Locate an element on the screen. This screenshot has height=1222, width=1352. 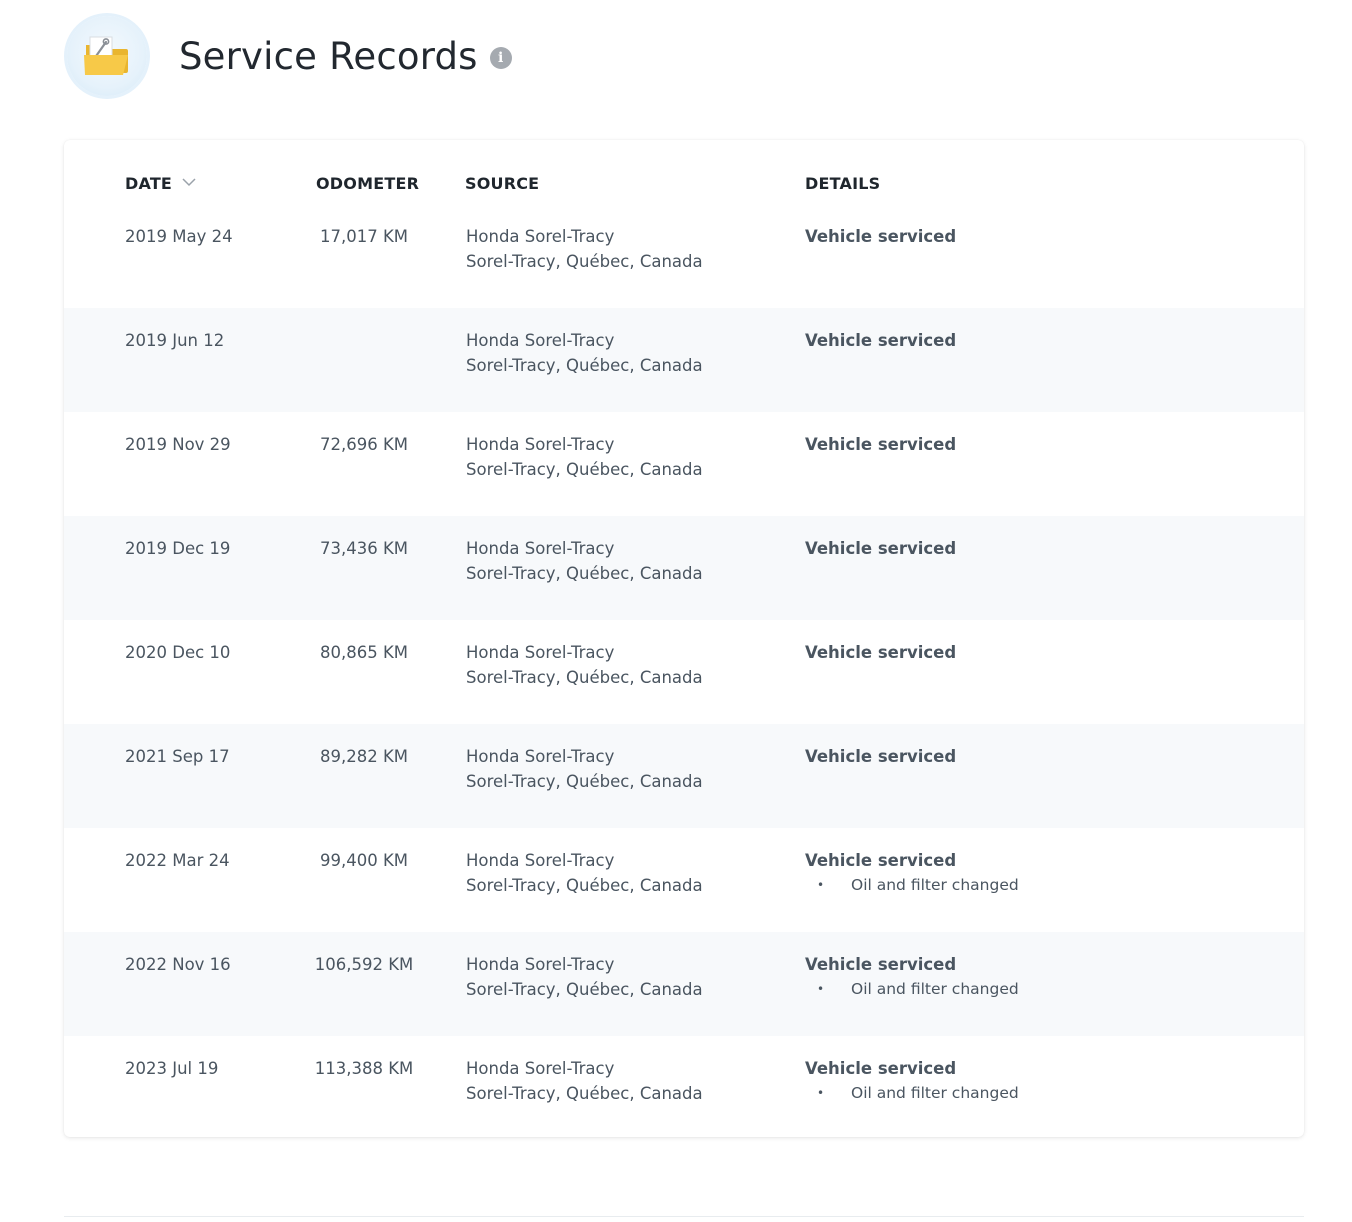
chevron-down-icon is located at coordinates (189, 182).